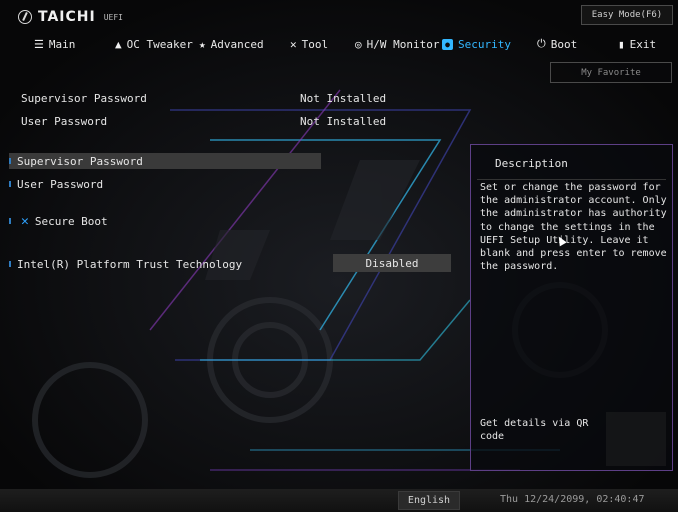  I want to click on star-icon: ★, so click(202, 44).